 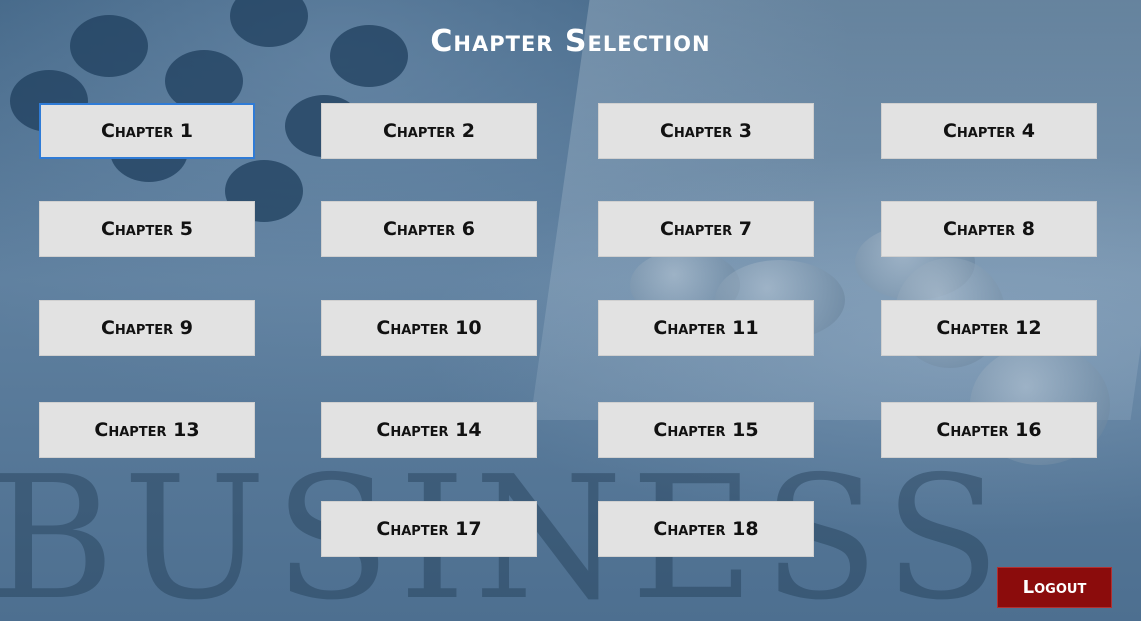 I want to click on chapter-6-button: Chapter 6, so click(x=429, y=229).